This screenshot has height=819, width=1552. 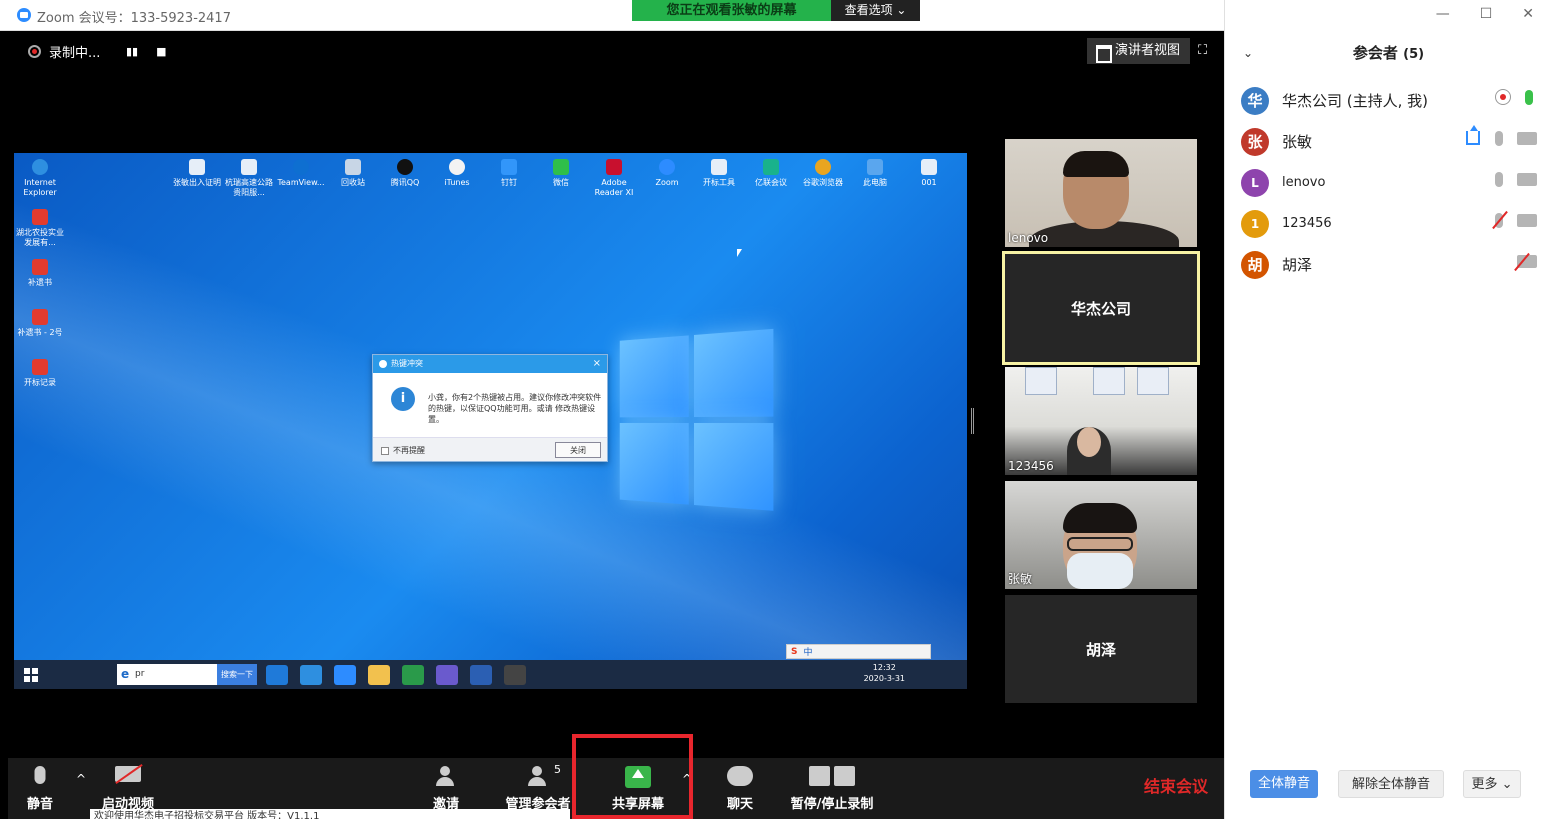 I want to click on view-options-button: 查看选项 ⌄, so click(x=875, y=10).